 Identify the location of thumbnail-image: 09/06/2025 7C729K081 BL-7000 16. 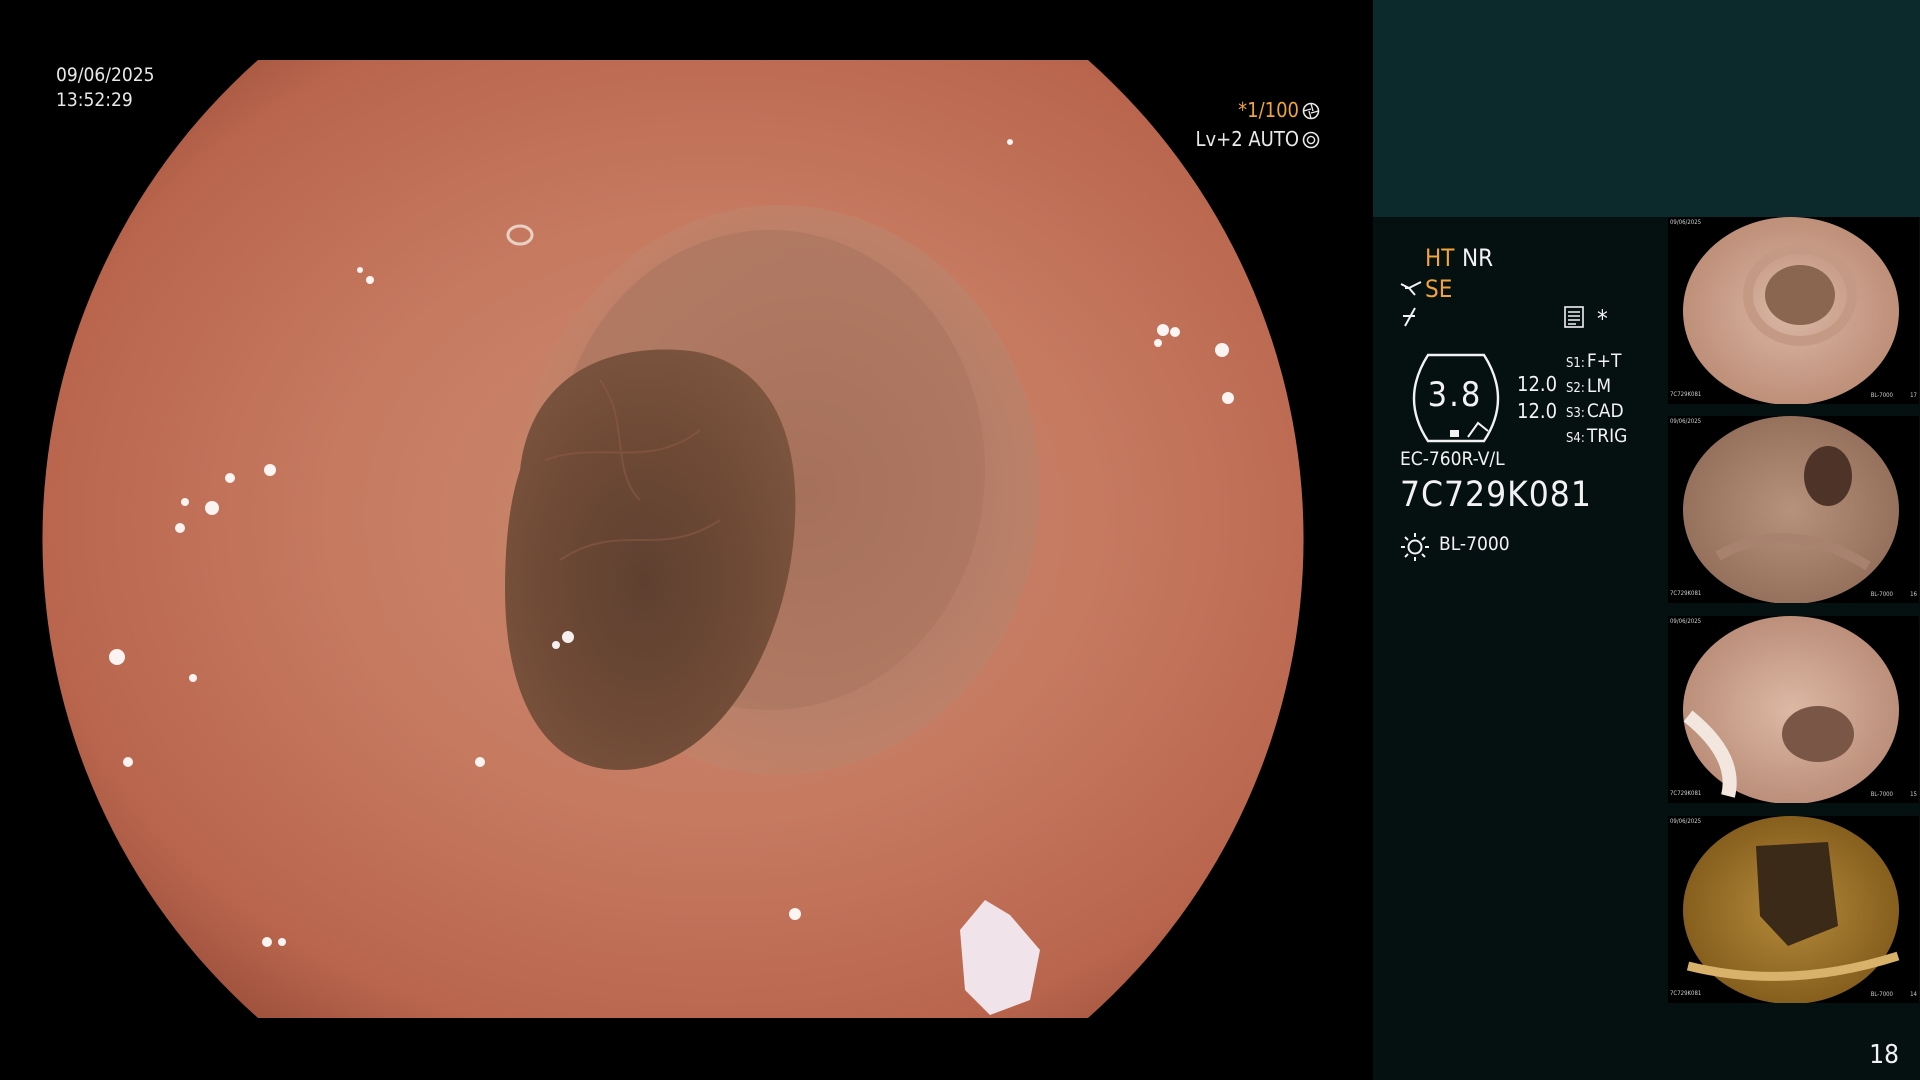
(1793, 509).